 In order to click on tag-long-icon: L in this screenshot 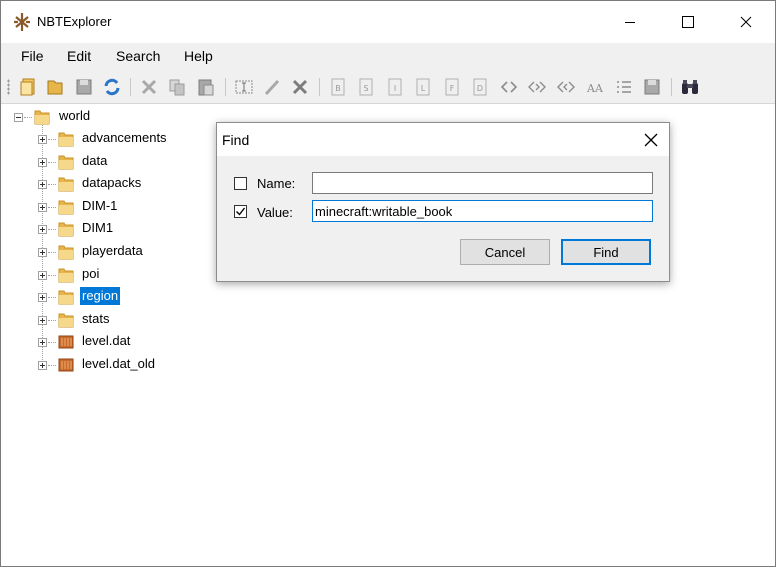, I will do `click(423, 87)`.